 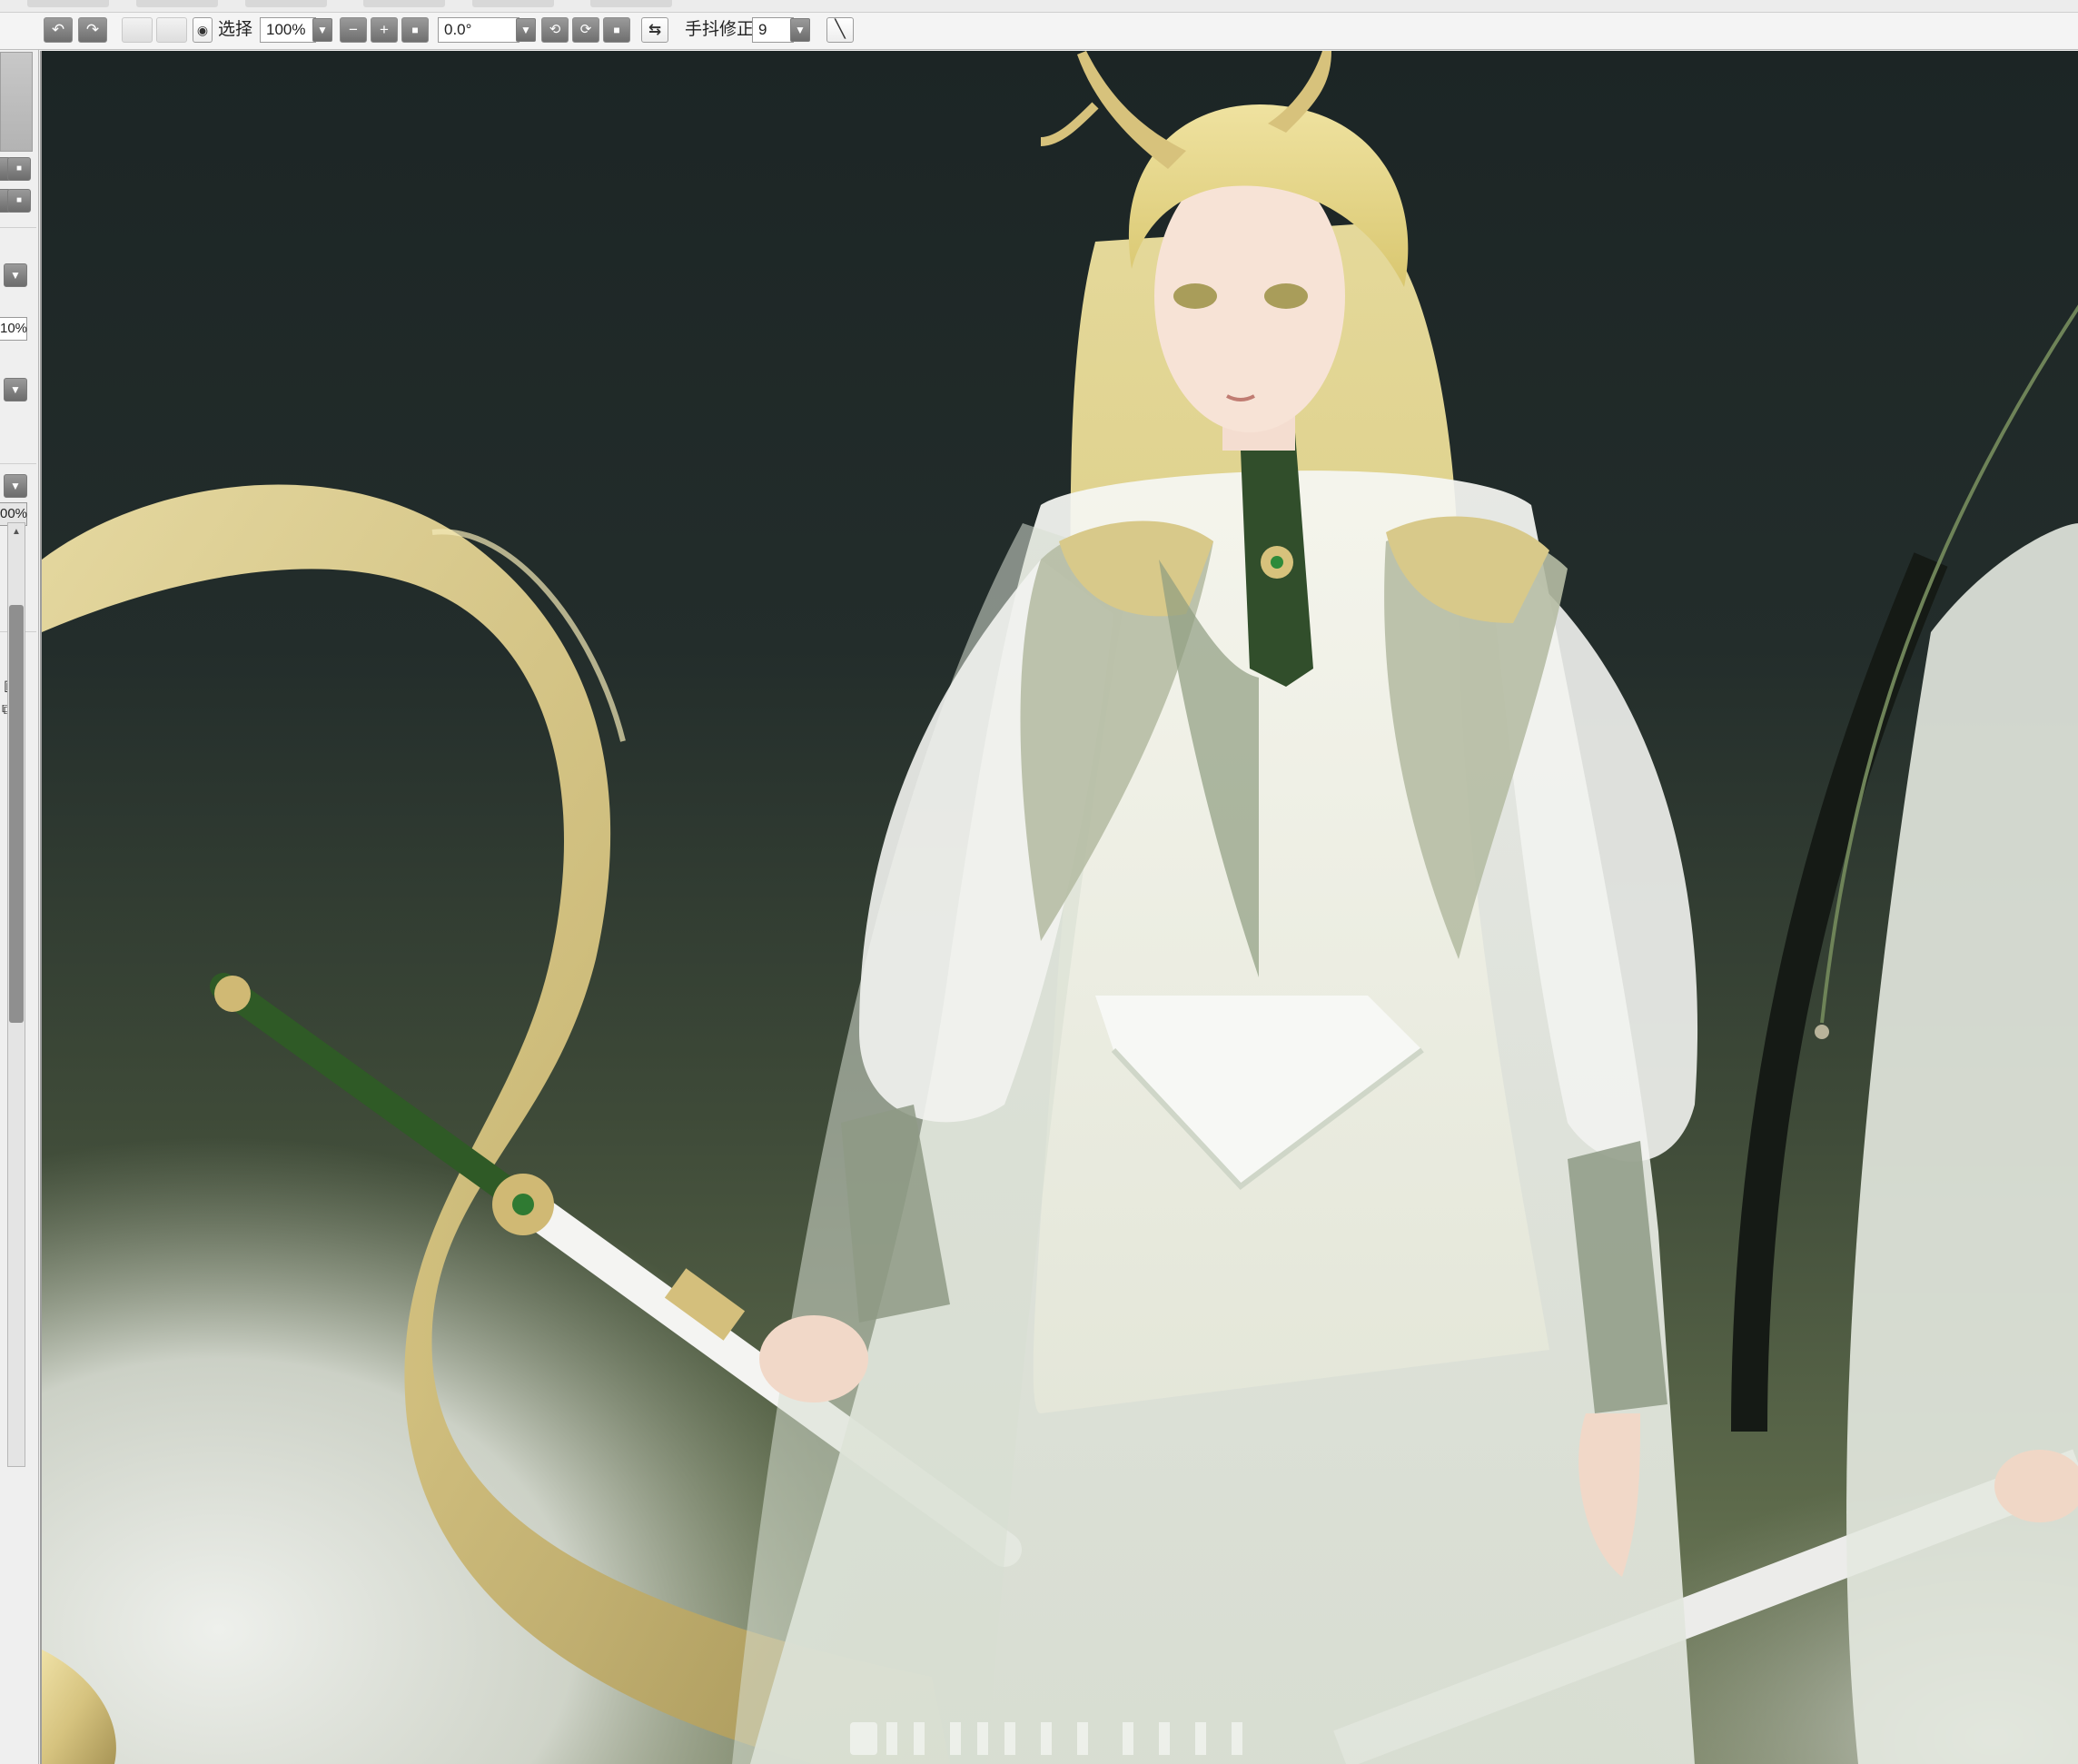 I want to click on stabilizer-label: 手抖修正, so click(x=720, y=29).